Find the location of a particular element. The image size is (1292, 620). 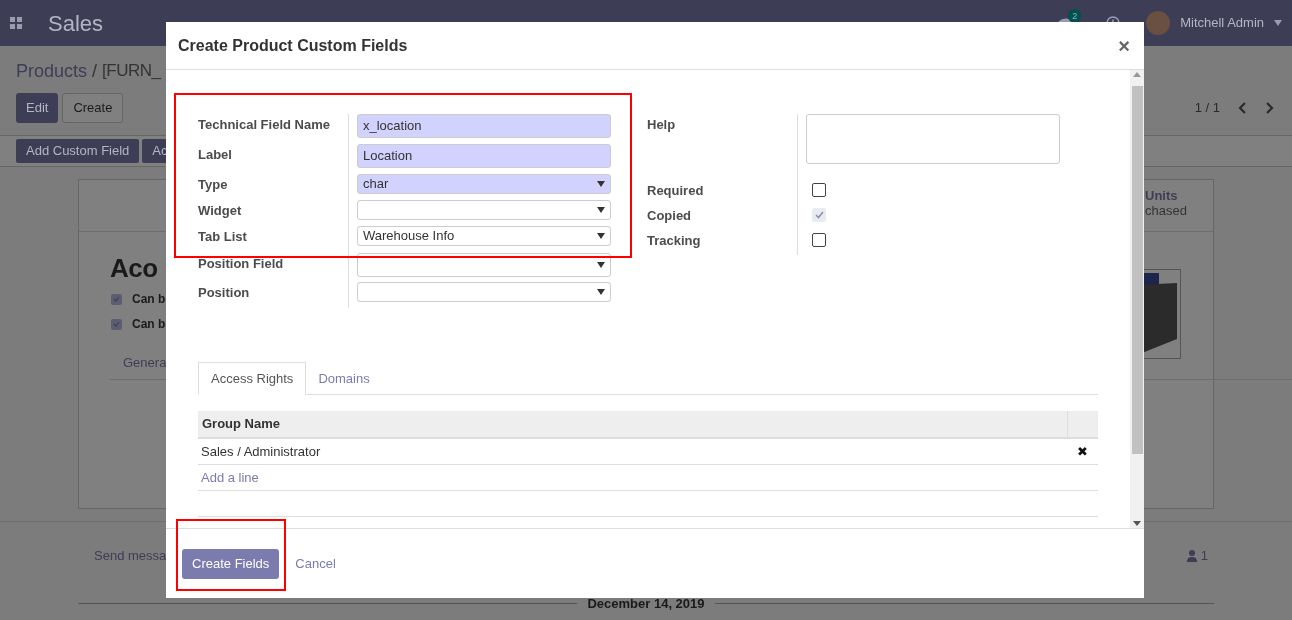

help-textarea is located at coordinates (933, 139).